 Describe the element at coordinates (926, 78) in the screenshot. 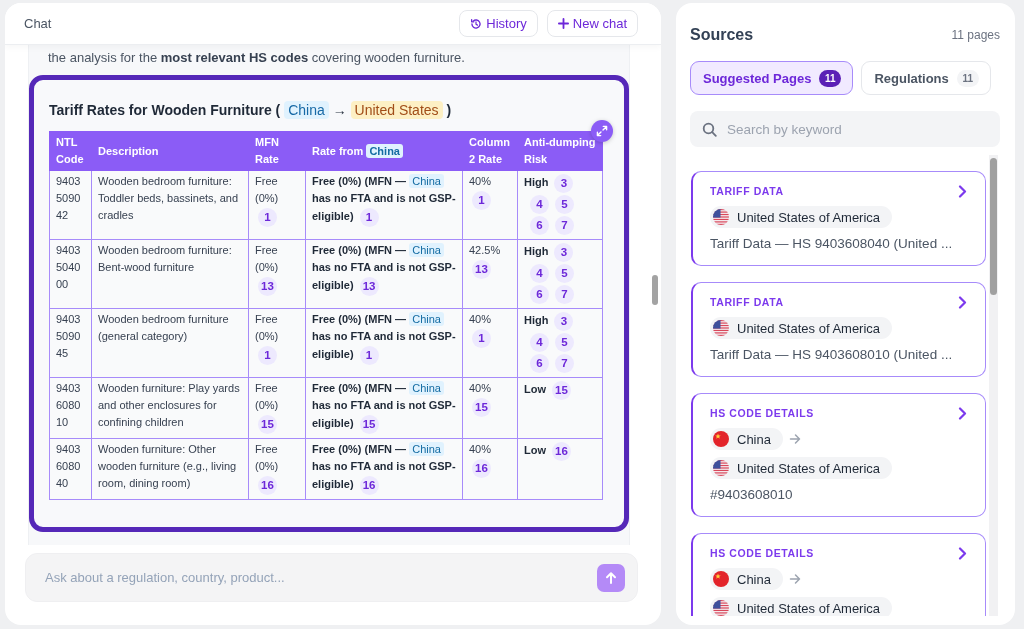

I see `tab: Regulations 11` at that location.